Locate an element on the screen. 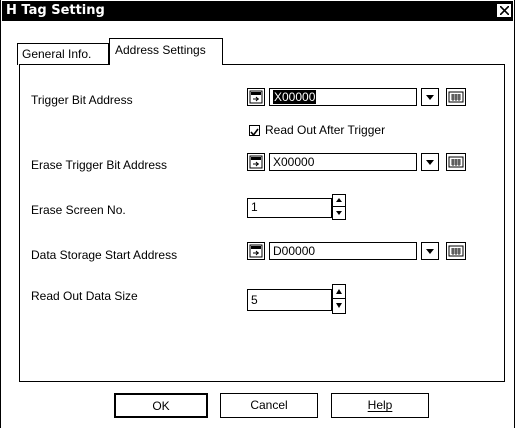 The image size is (515, 428). data-storage-start-input: D00000 is located at coordinates (343, 251).